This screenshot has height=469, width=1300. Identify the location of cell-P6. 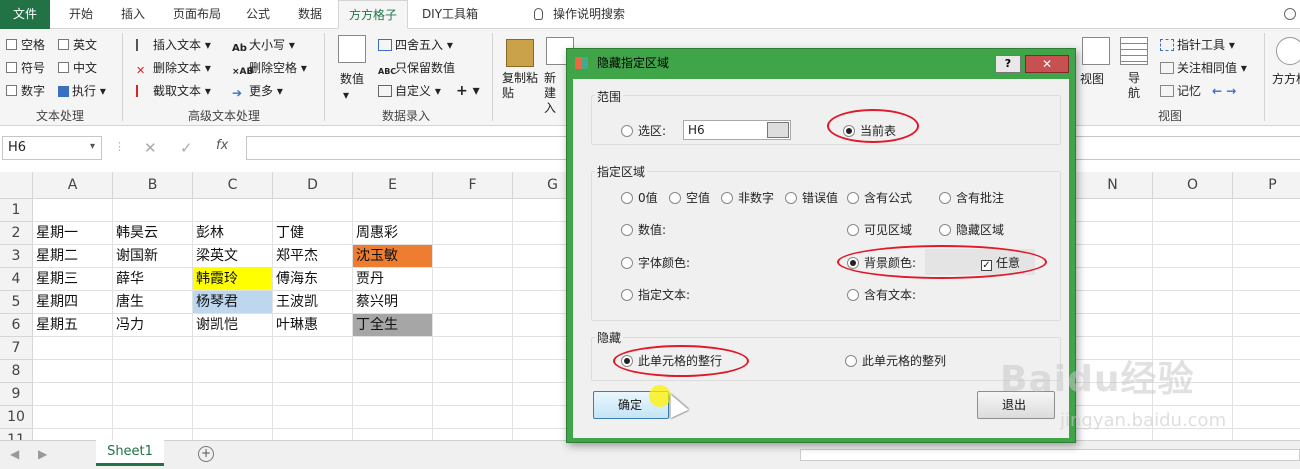
(1266, 325).